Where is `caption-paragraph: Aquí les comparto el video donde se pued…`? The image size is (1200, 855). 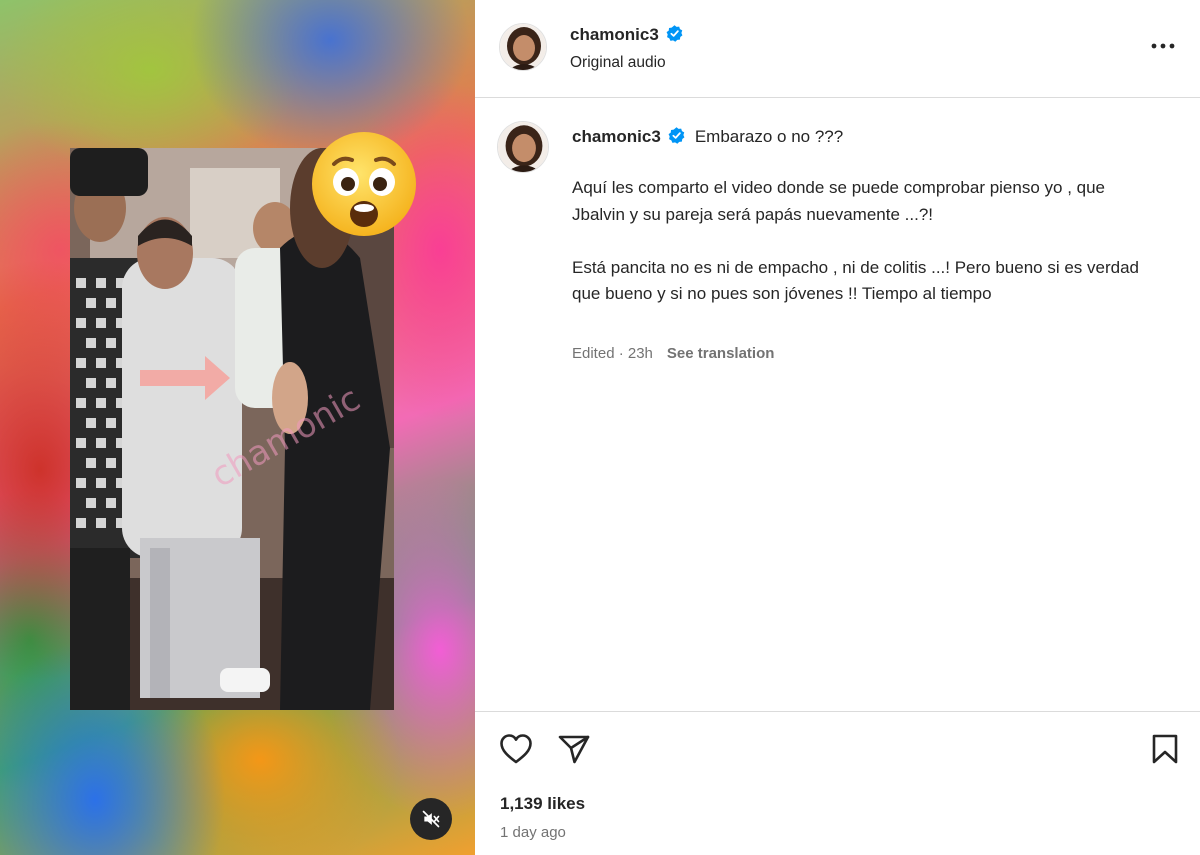 caption-paragraph: Aquí les comparto el video donde se pued… is located at coordinates (839, 201).